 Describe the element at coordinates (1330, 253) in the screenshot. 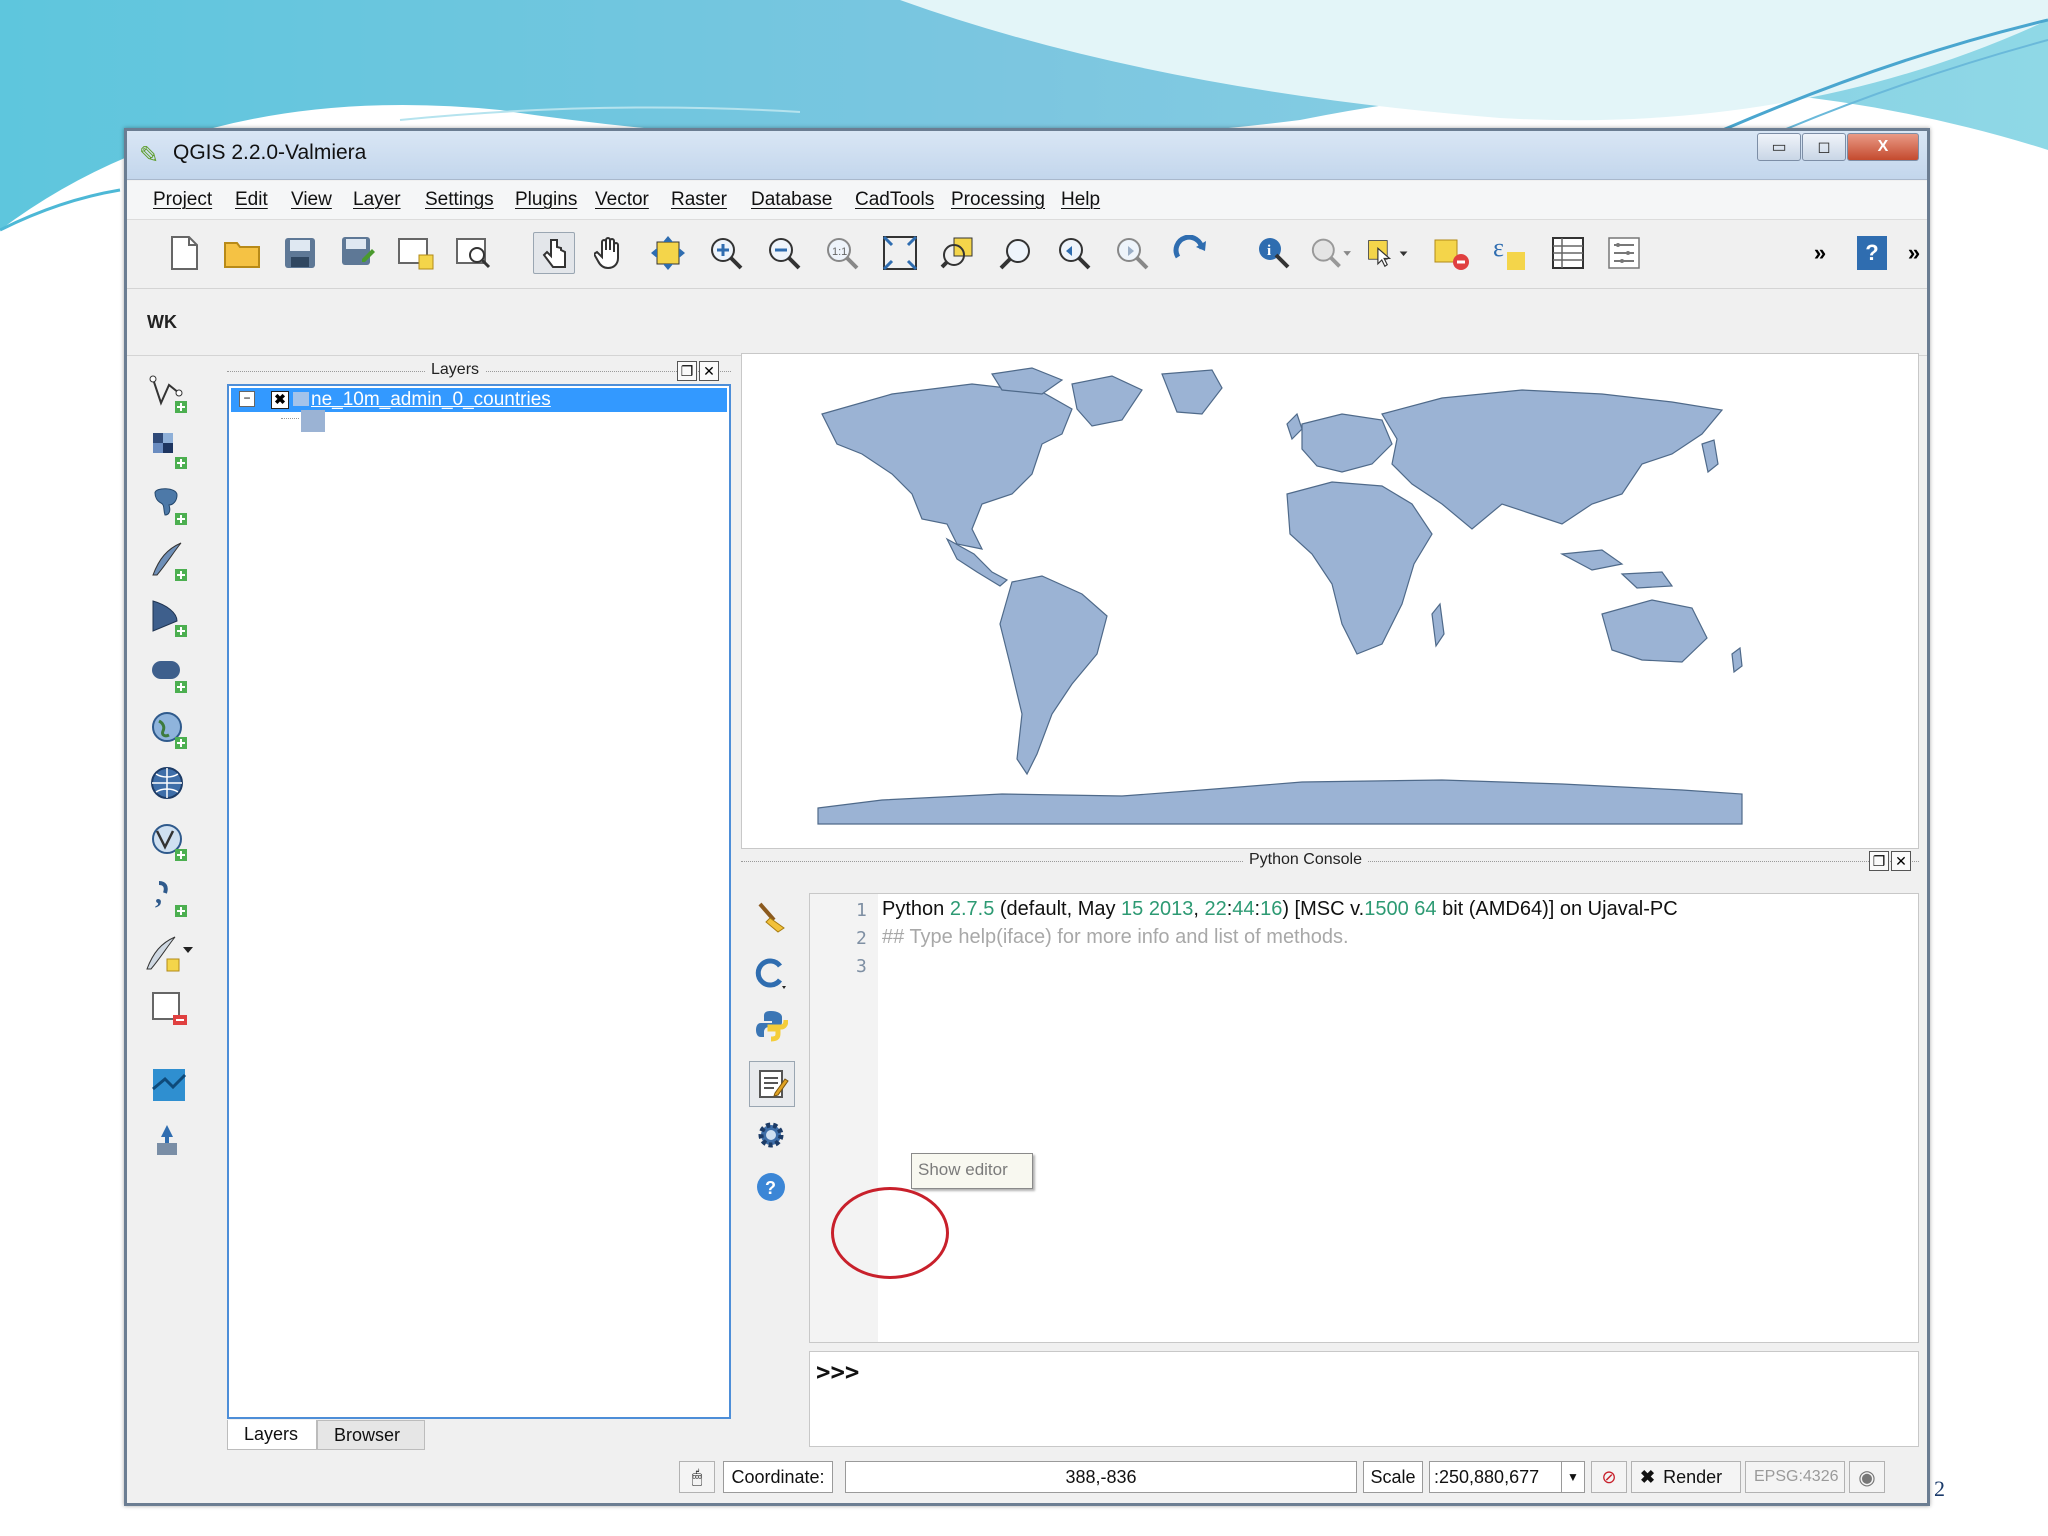

I see `measure-icon` at that location.